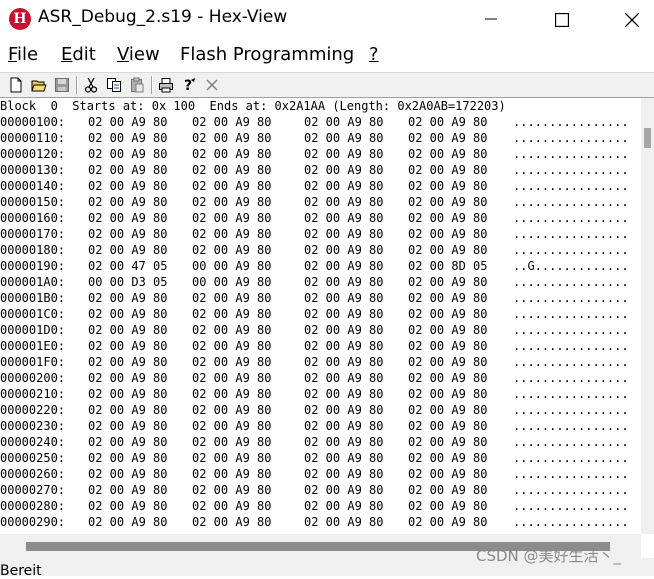 The image size is (654, 579). What do you see at coordinates (647, 316) in the screenshot?
I see `vertical-scrollbar` at bounding box center [647, 316].